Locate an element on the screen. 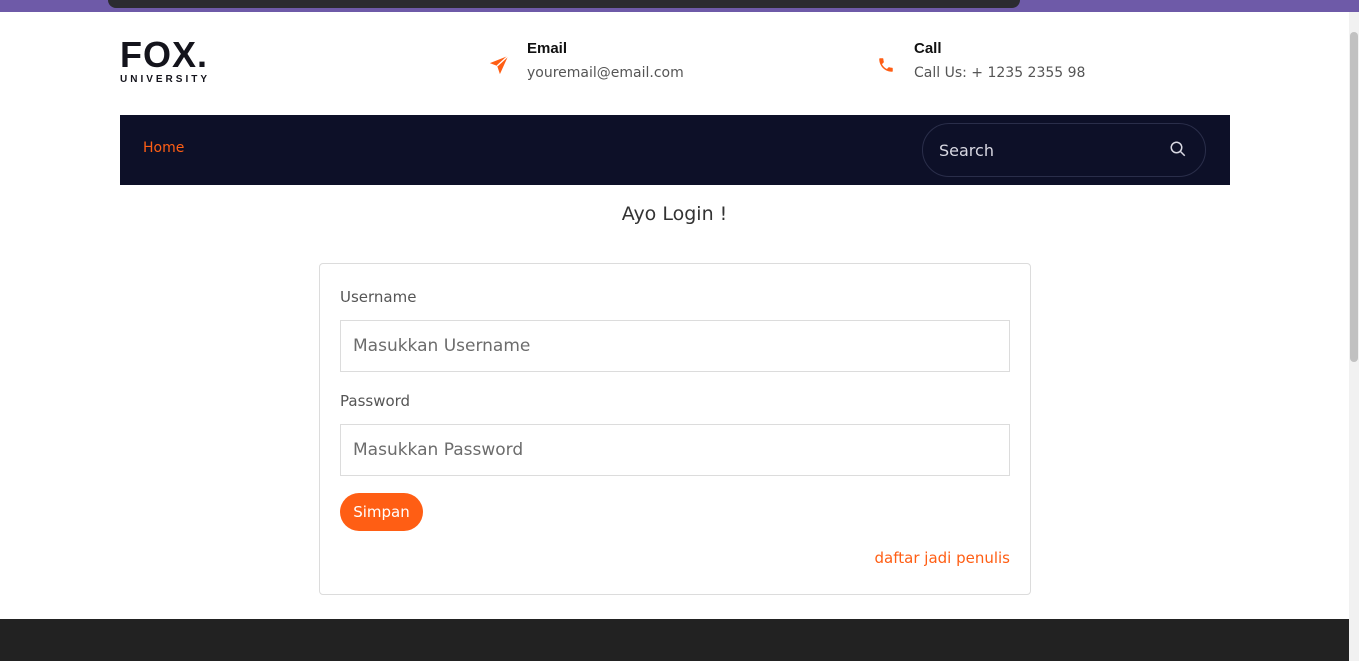 Image resolution: width=1359 pixels, height=661 pixels. contact-email: Email youremail@email.com is located at coordinates (585, 60).